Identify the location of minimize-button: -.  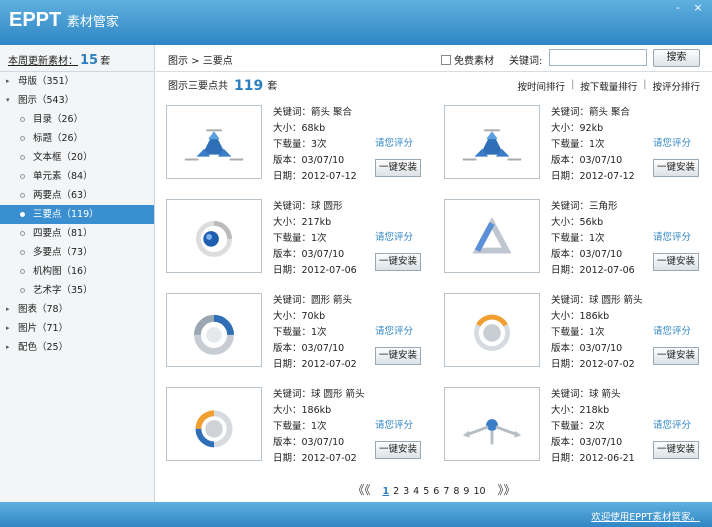
(678, 8).